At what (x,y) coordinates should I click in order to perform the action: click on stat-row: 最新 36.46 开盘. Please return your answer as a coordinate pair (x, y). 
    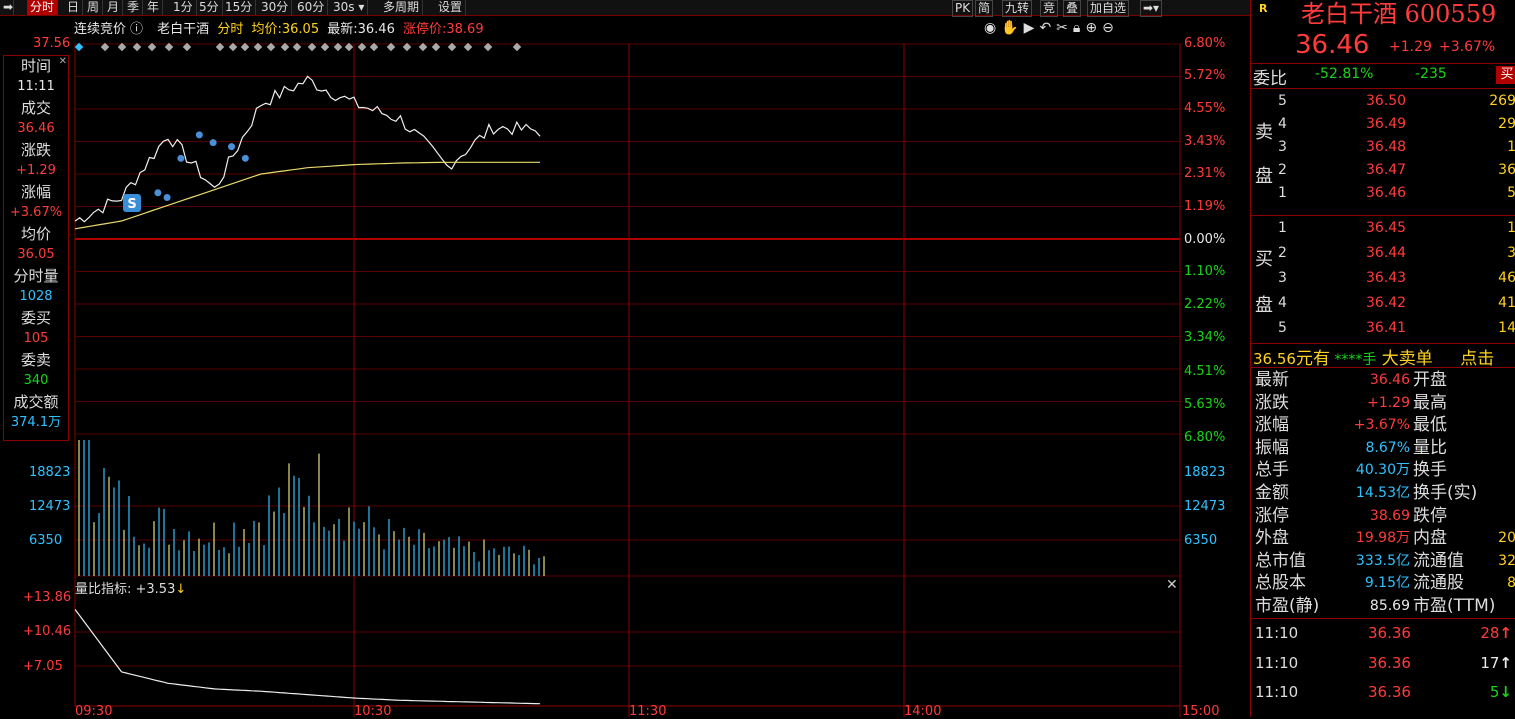
    Looking at the image, I should click on (1385, 380).